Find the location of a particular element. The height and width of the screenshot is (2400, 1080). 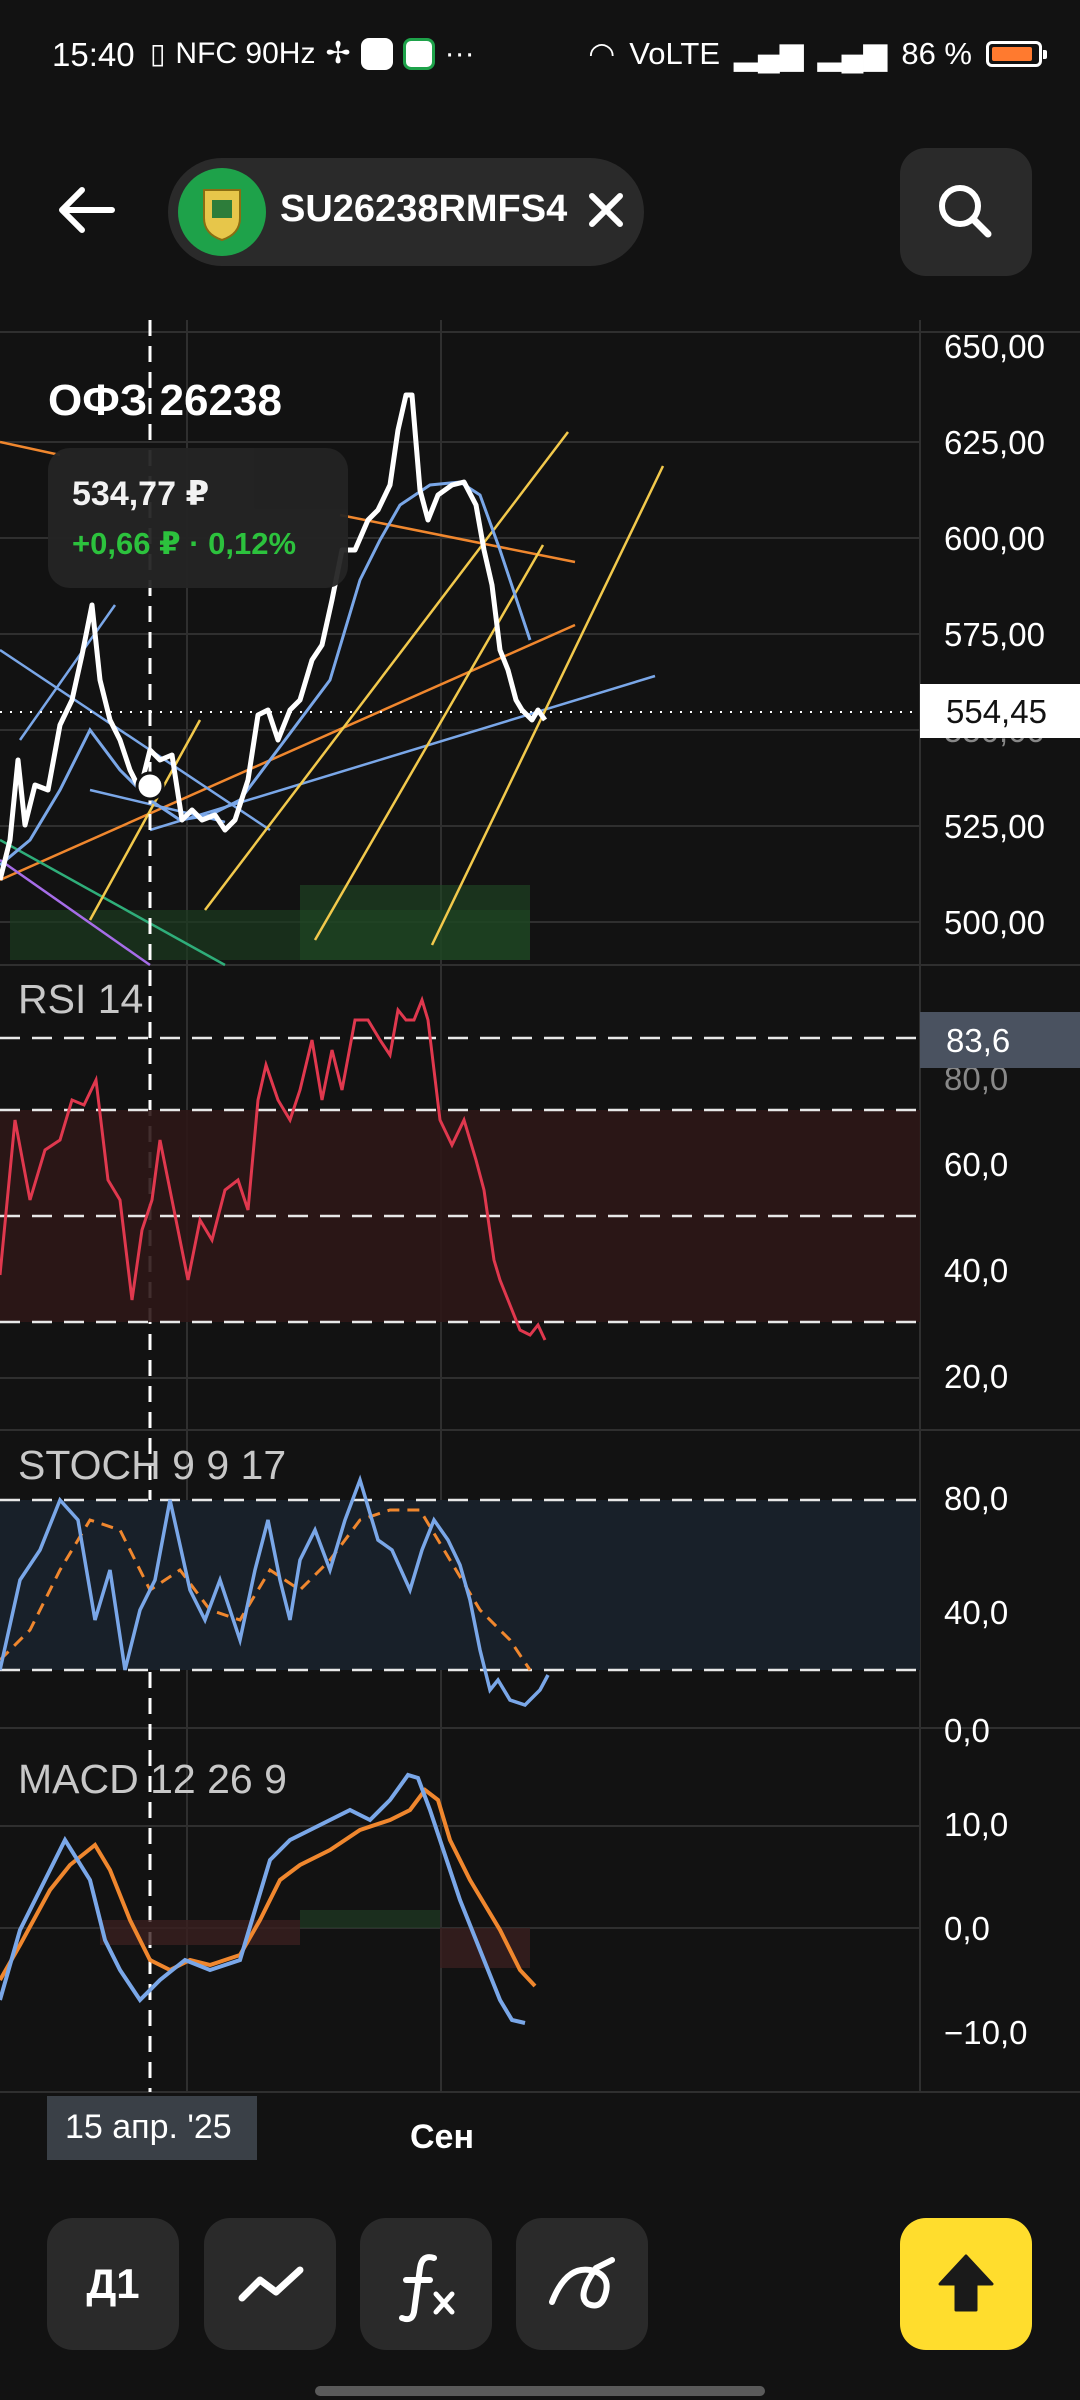

drawing-tool-icon is located at coordinates (582, 2283).